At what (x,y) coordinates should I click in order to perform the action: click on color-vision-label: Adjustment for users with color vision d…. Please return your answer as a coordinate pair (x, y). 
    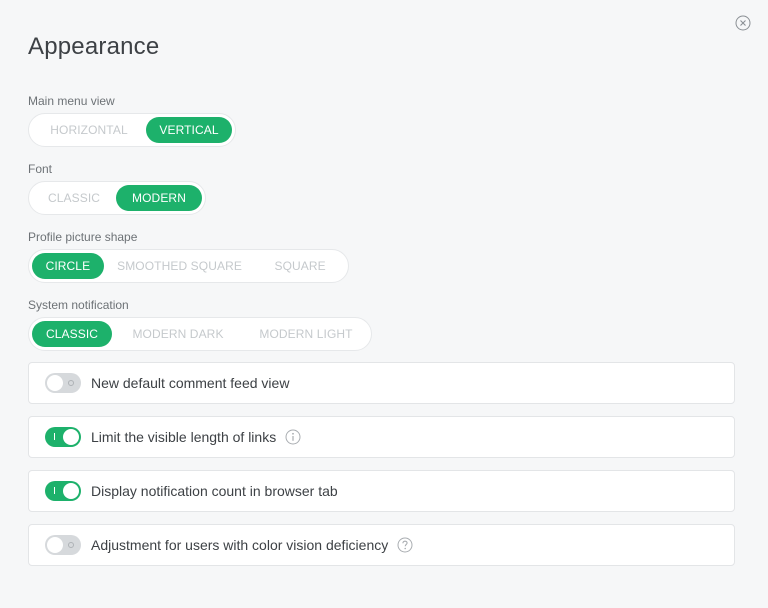
    Looking at the image, I should click on (240, 545).